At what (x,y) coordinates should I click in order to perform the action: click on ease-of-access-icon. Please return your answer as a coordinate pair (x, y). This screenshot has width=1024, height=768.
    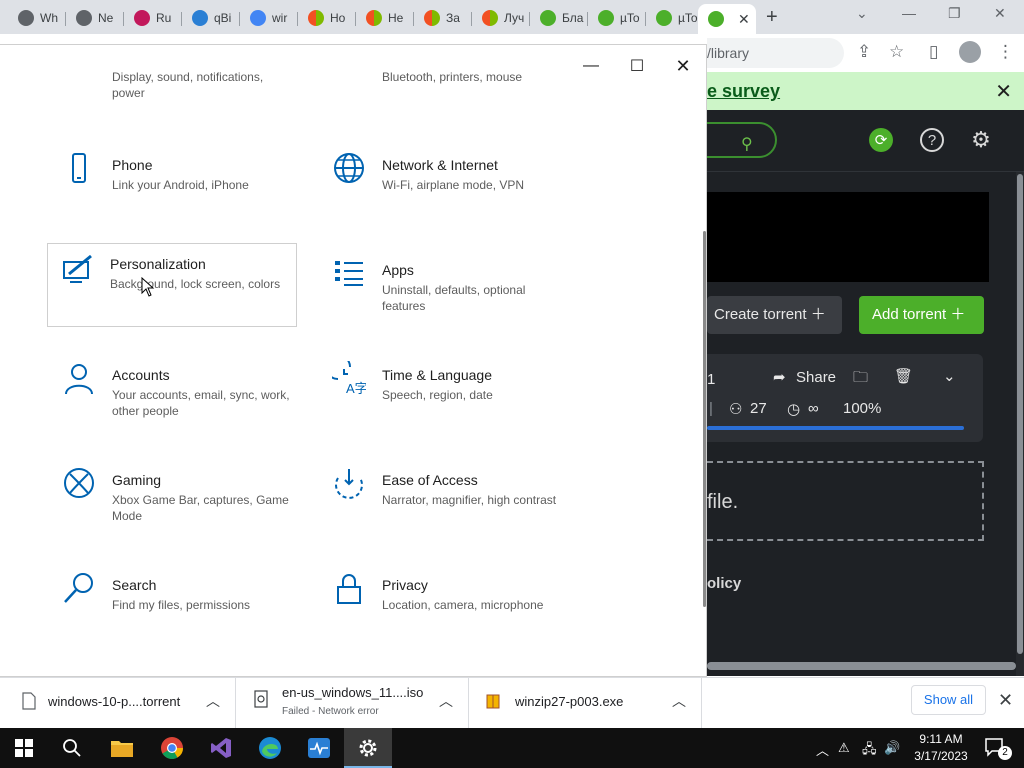
    Looking at the image, I should click on (349, 484).